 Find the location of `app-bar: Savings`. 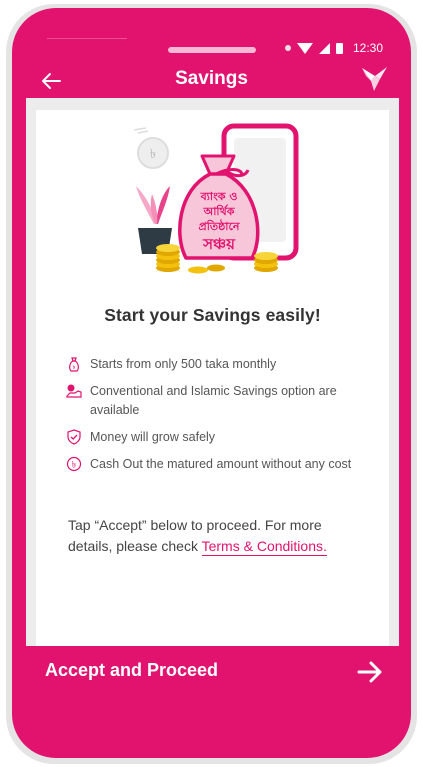

app-bar: Savings is located at coordinates (211, 82).